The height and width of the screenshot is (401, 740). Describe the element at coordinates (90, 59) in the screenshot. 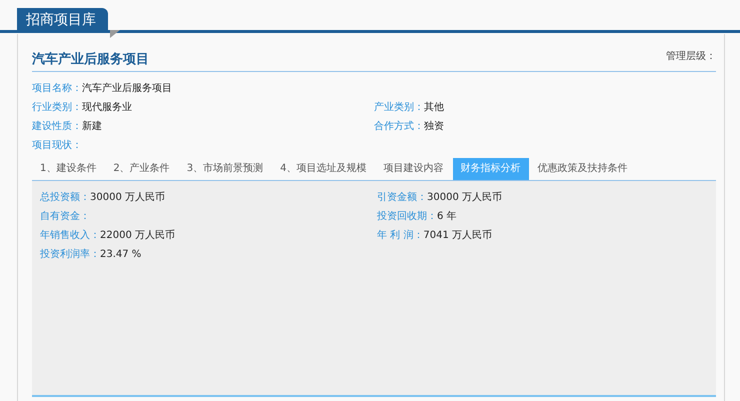

I see `project-title: 汽车产业后服务项目` at that location.